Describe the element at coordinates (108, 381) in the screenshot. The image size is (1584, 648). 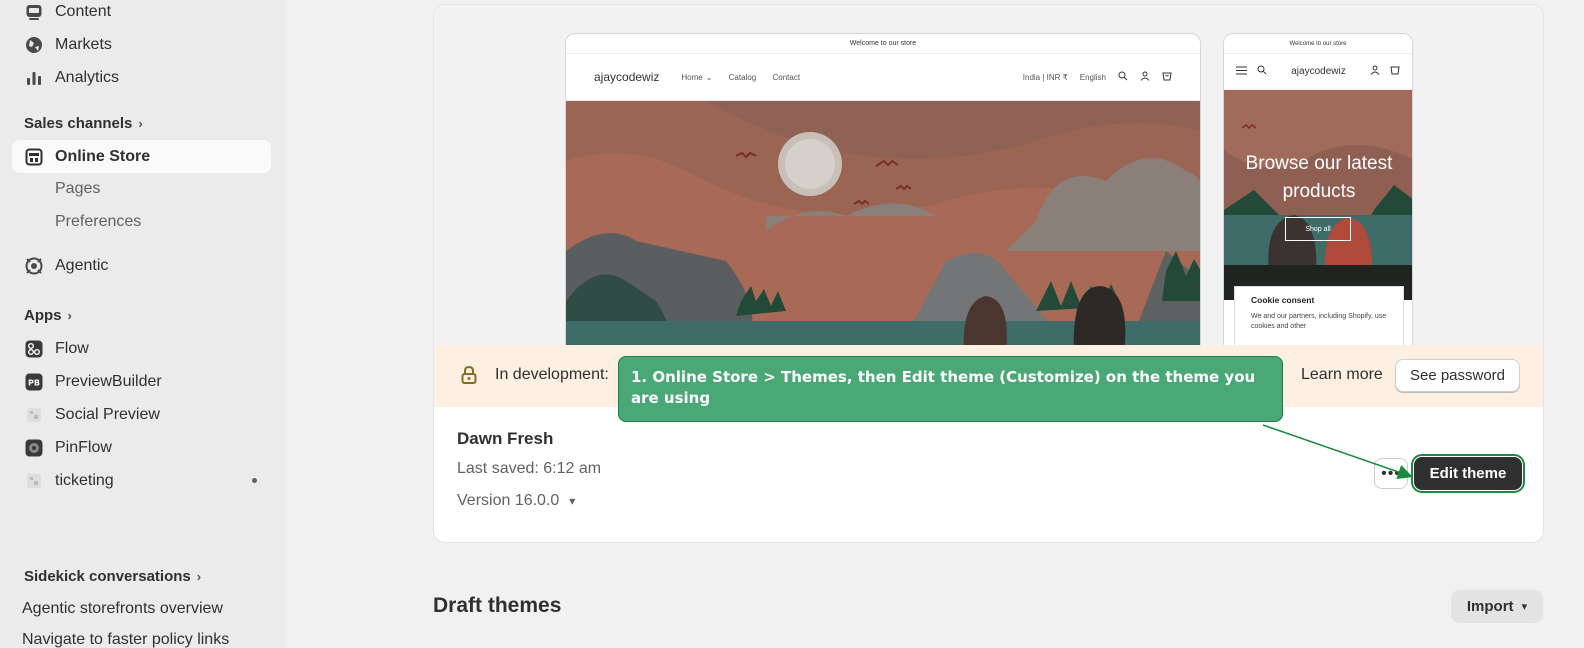
I see `sidebar-item-label: PreviewBuilder` at that location.